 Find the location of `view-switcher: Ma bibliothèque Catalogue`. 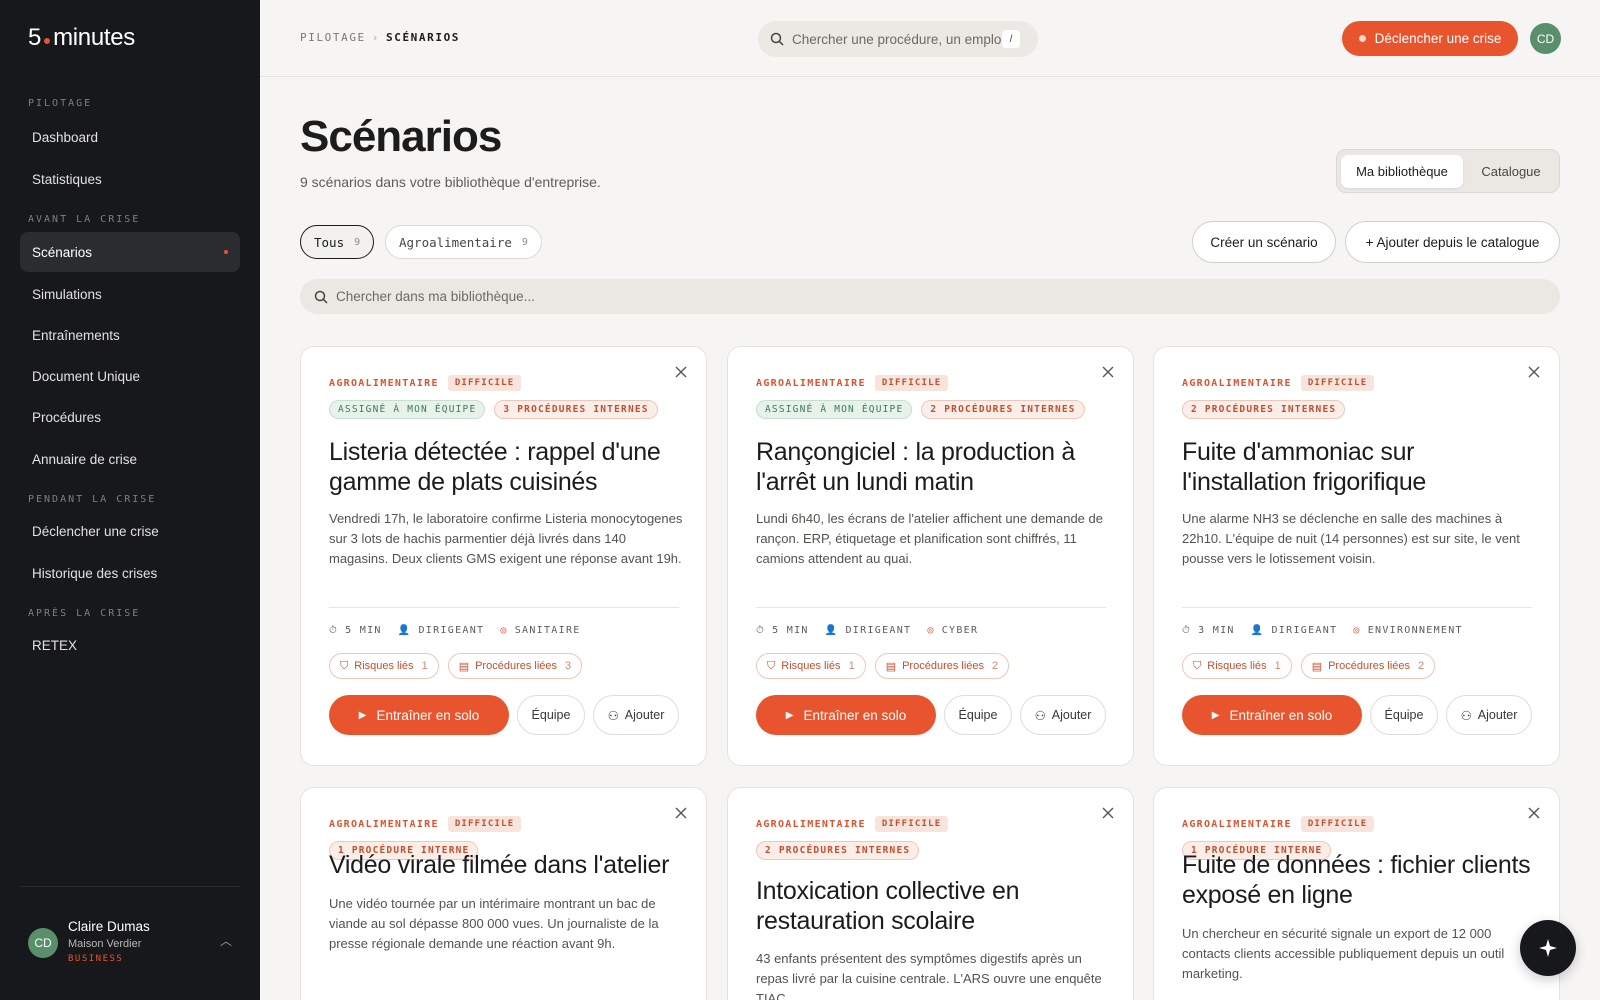

view-switcher: Ma bibliothèque Catalogue is located at coordinates (1448, 171).